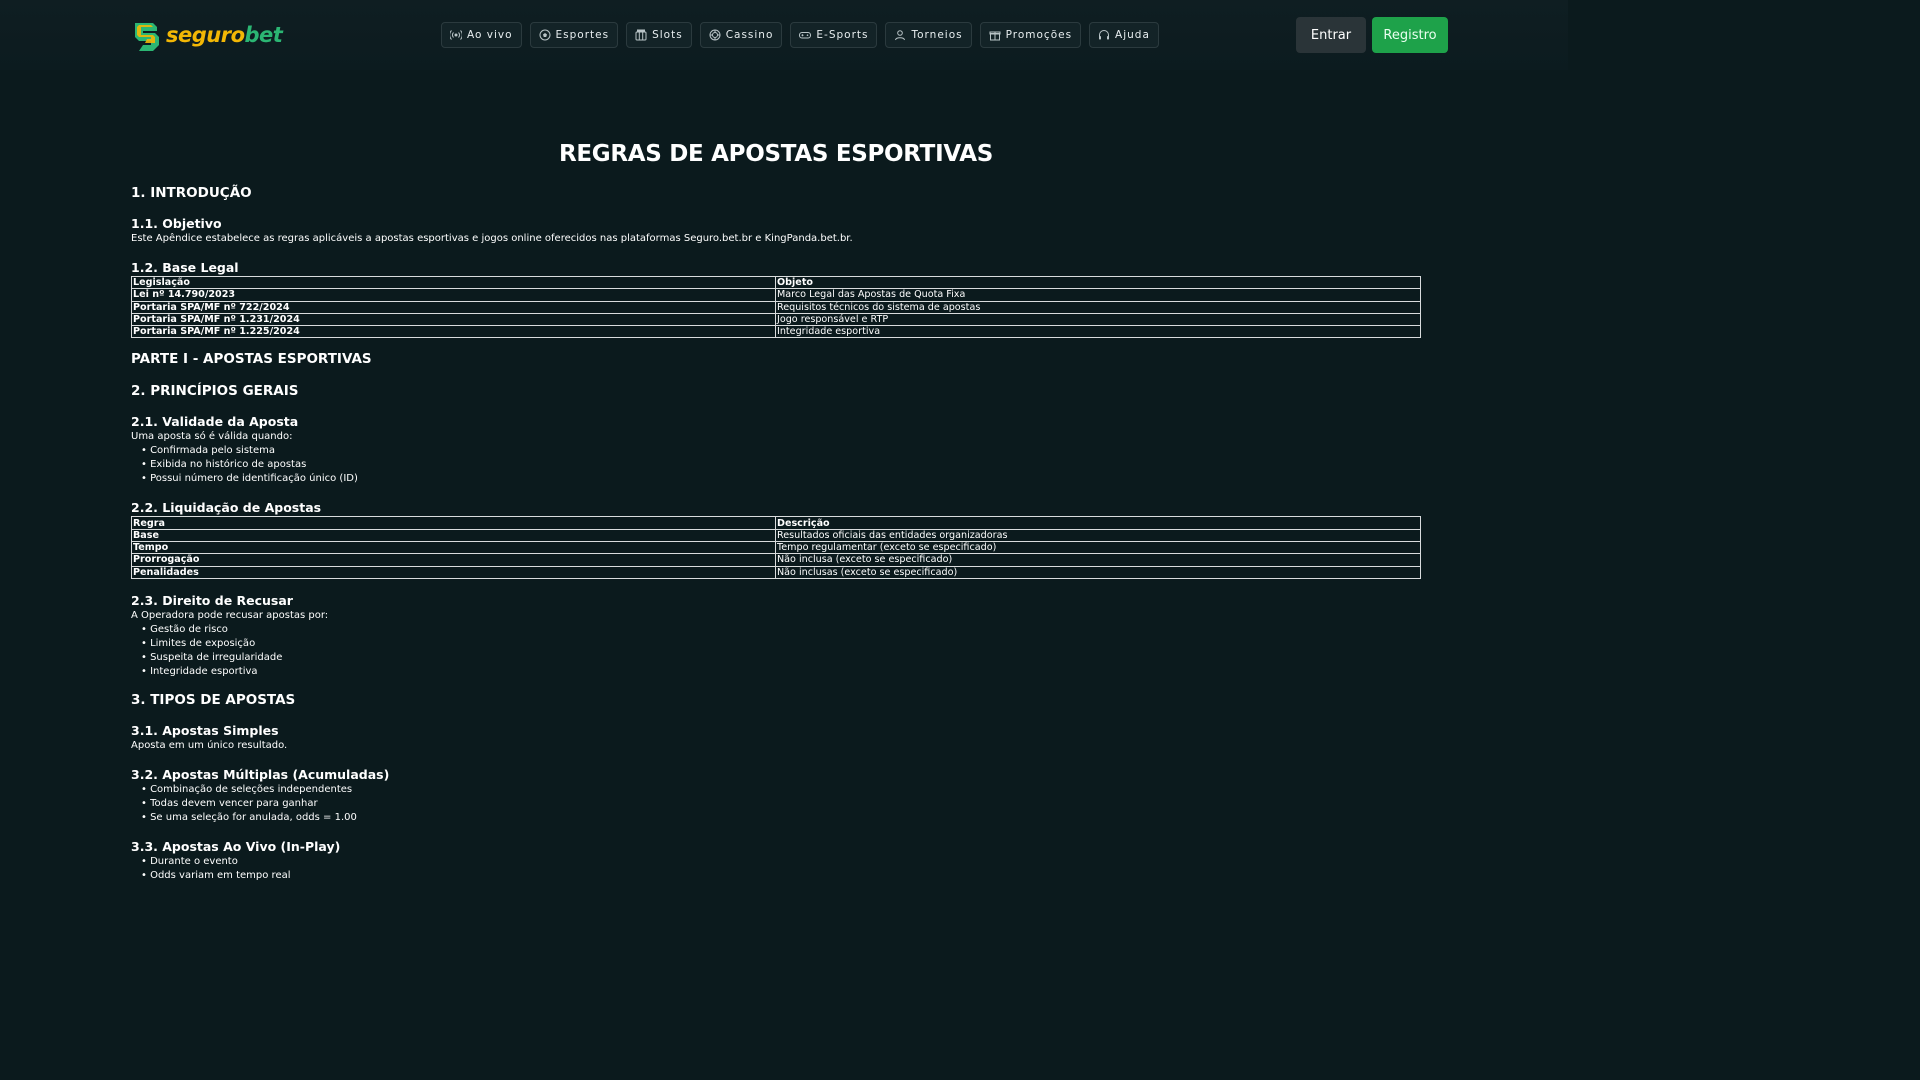 The image size is (1920, 1080). I want to click on subsection-heading: 3.1. Apostas Simples, so click(205, 730).